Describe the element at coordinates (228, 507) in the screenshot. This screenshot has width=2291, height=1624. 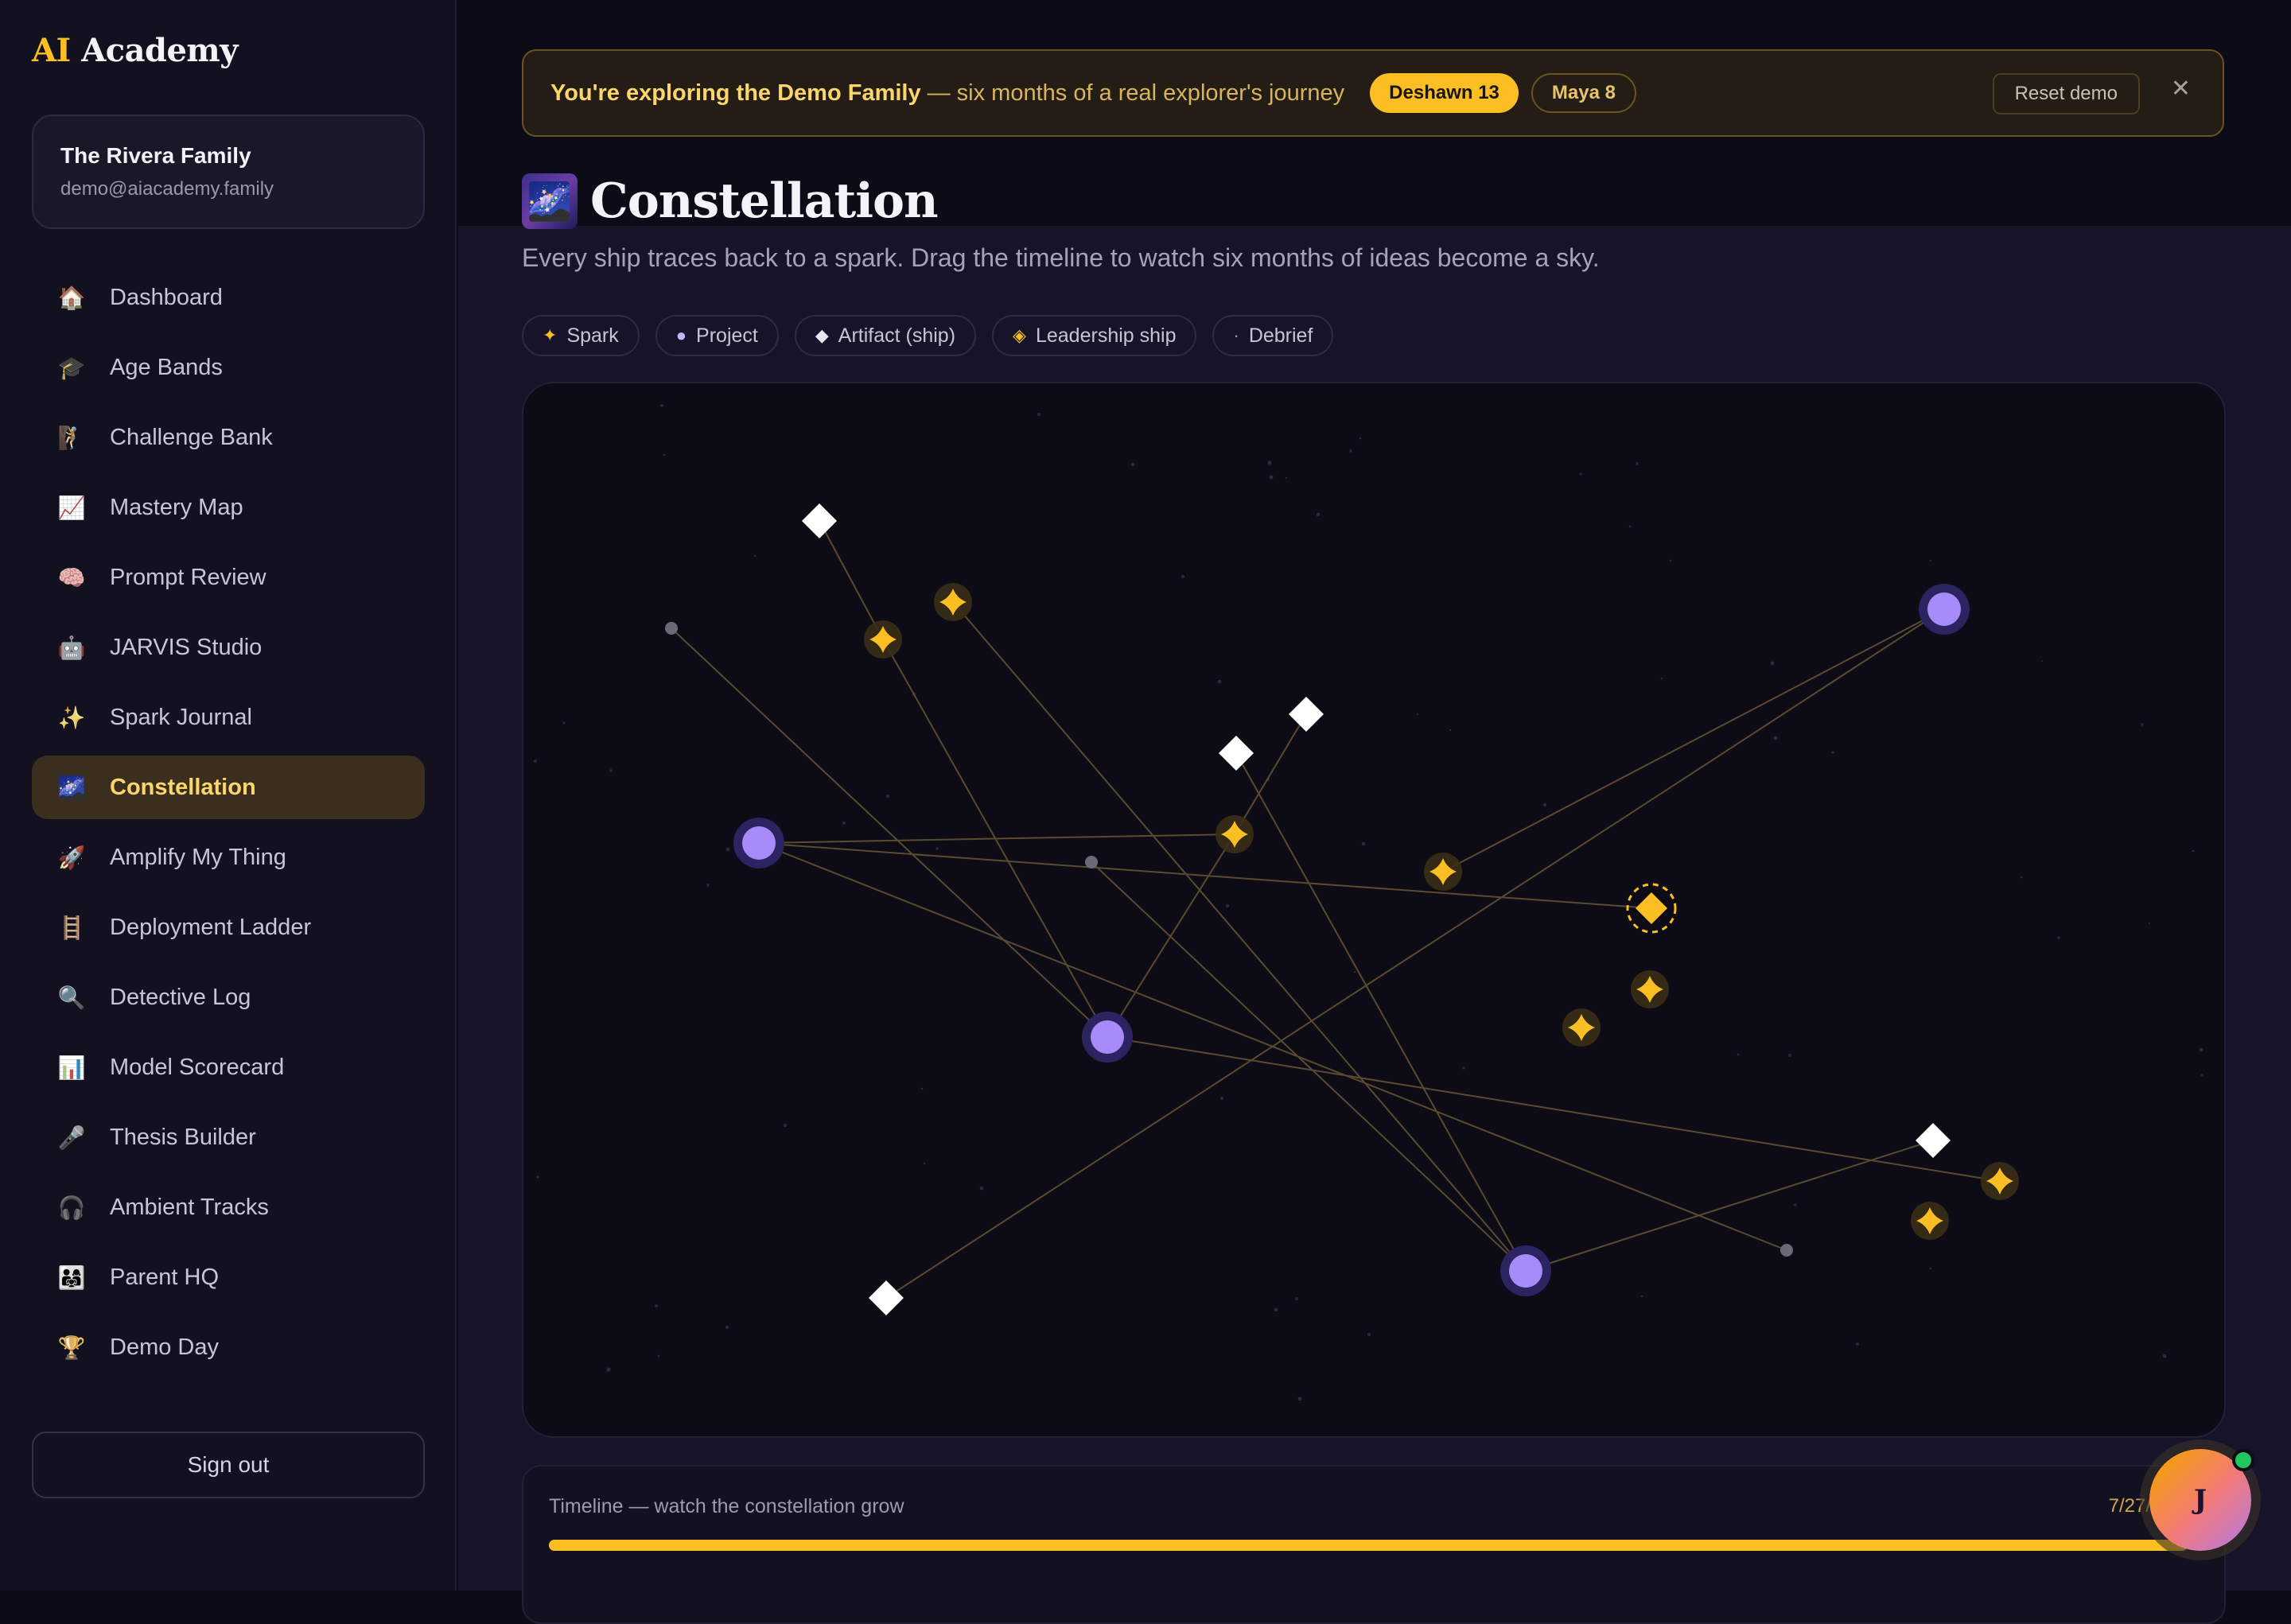
I see `sidebar-item-mastery-map: 📈 Mastery Map` at that location.